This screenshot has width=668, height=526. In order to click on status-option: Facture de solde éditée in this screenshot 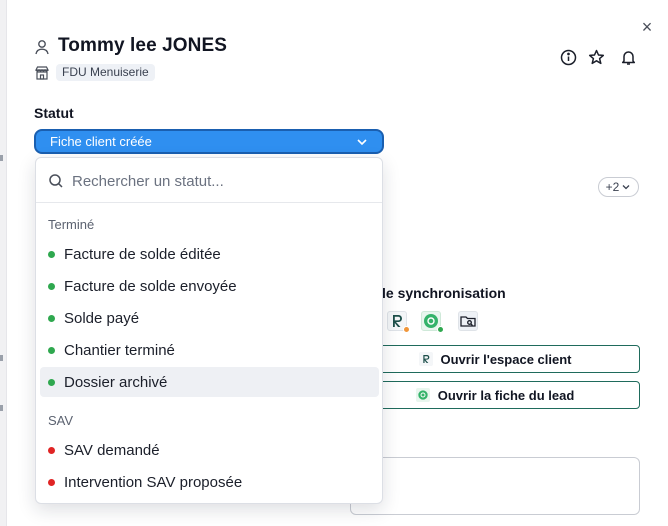, I will do `click(209, 254)`.